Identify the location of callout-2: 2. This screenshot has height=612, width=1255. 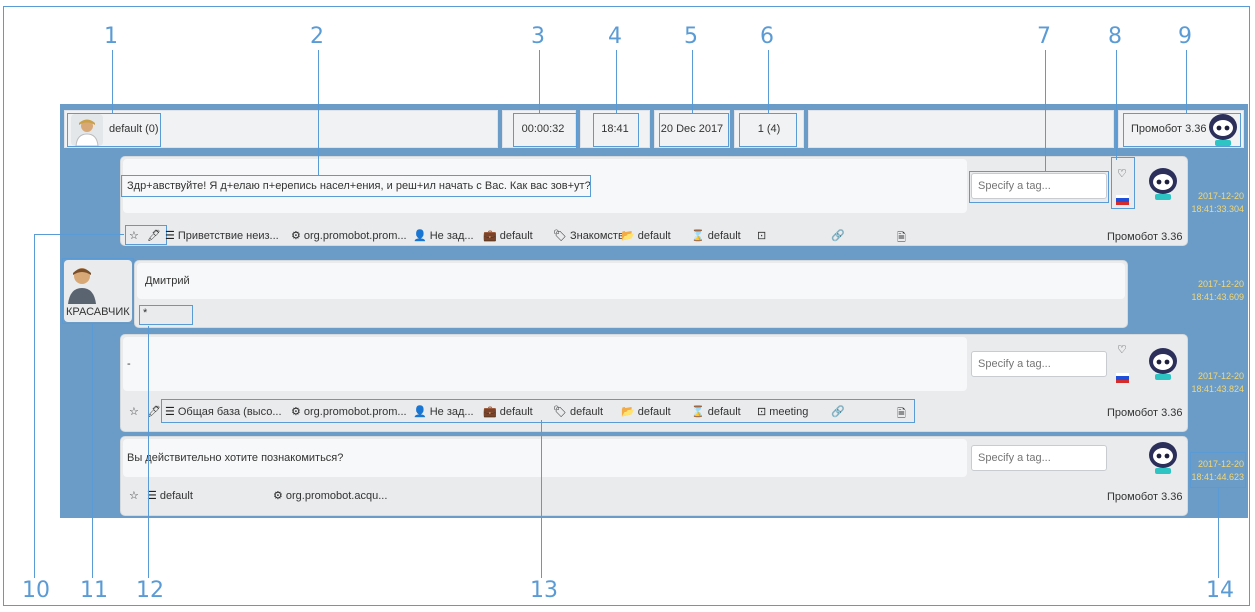
(317, 36).